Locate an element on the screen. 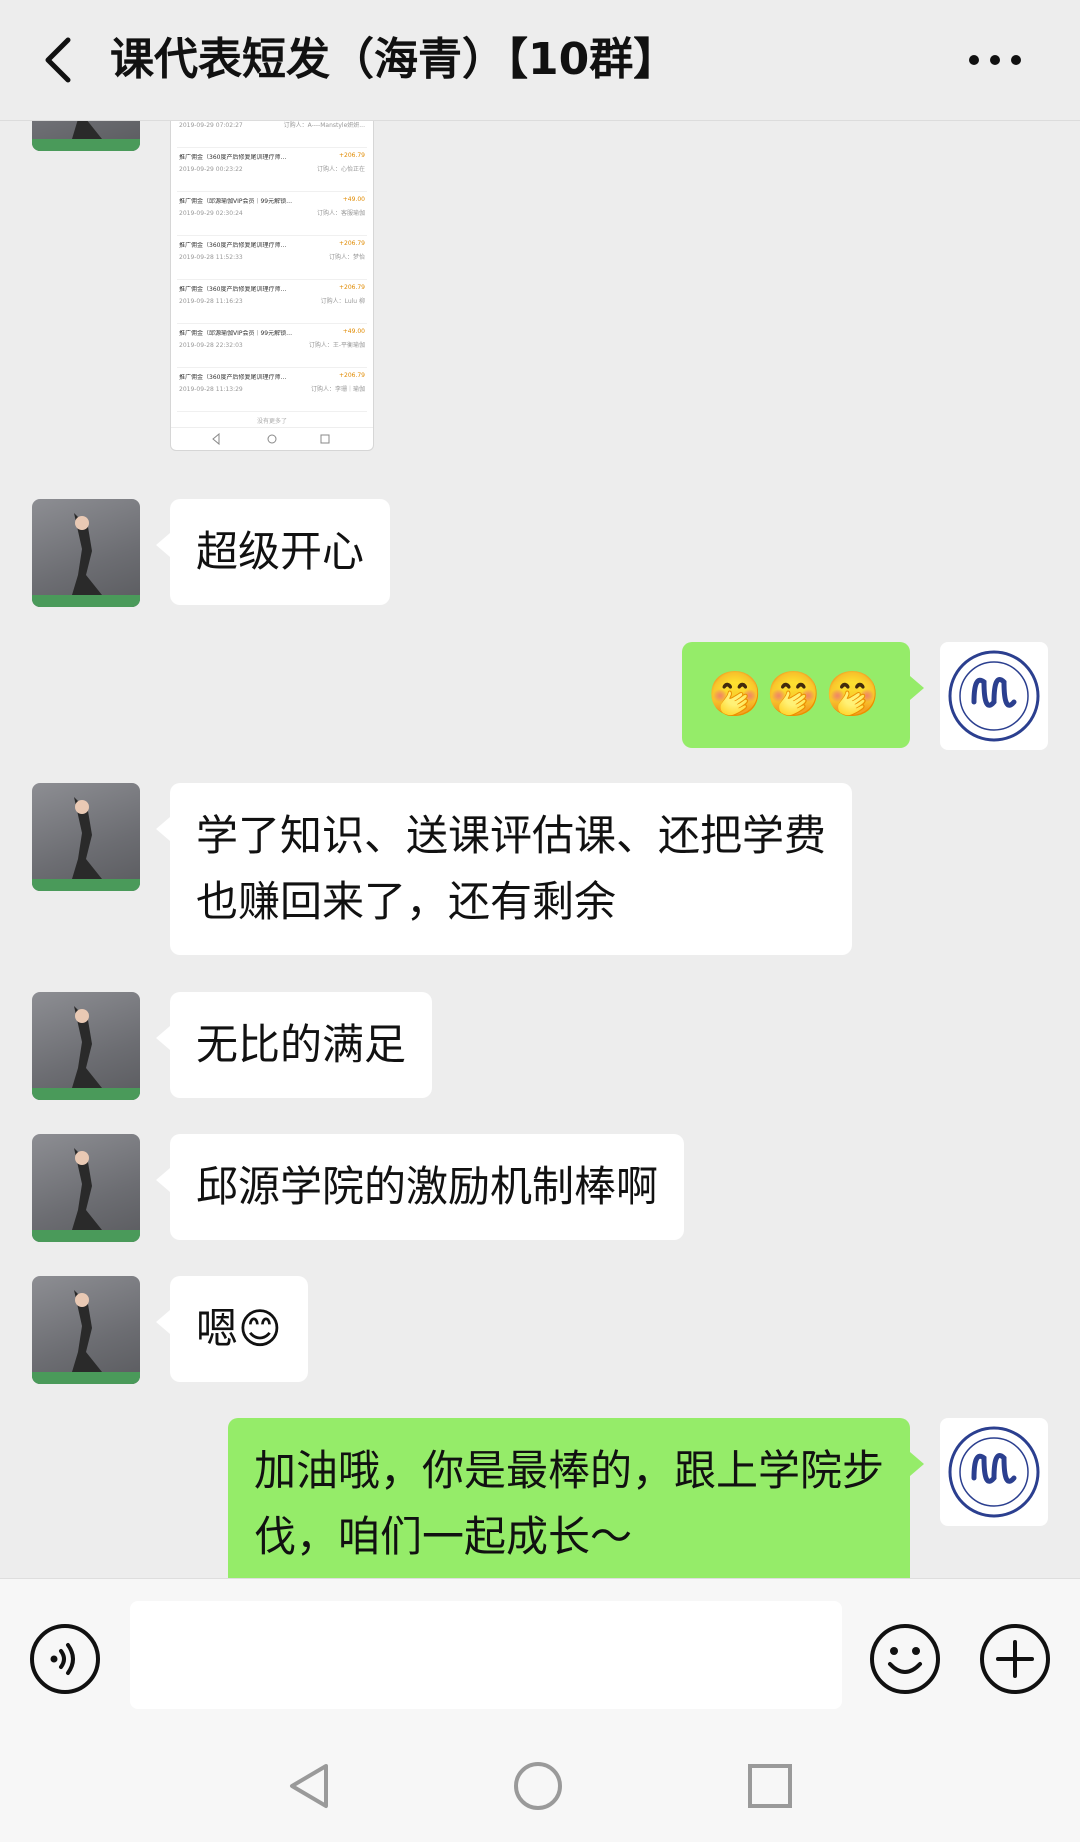  voice-button is located at coordinates (65, 1659).